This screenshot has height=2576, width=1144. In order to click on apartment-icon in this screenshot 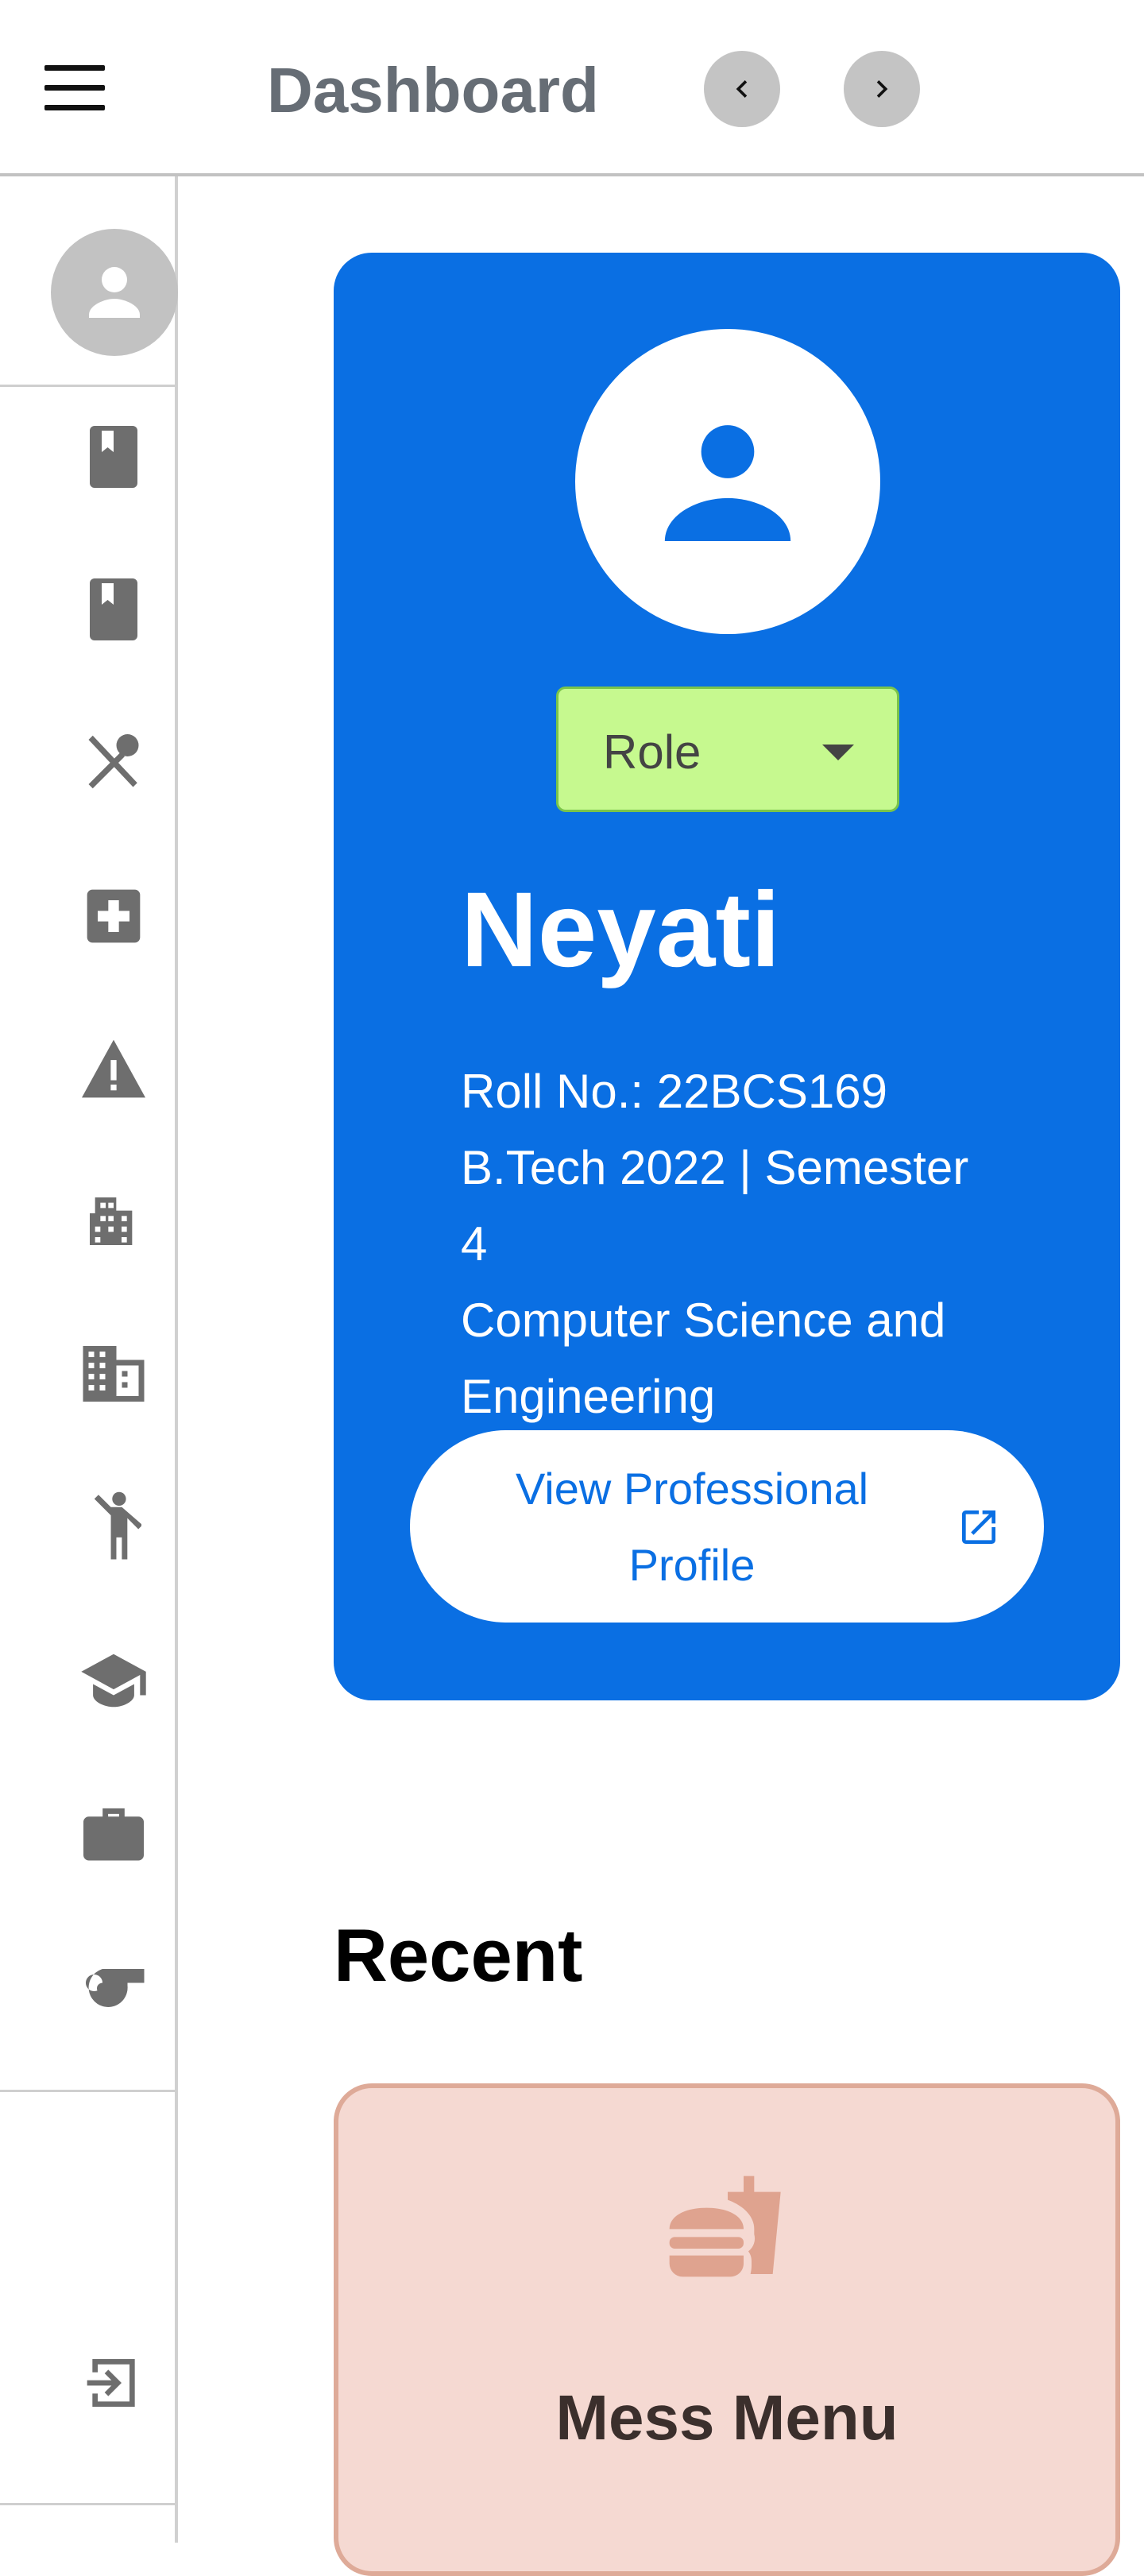, I will do `click(111, 1221)`.